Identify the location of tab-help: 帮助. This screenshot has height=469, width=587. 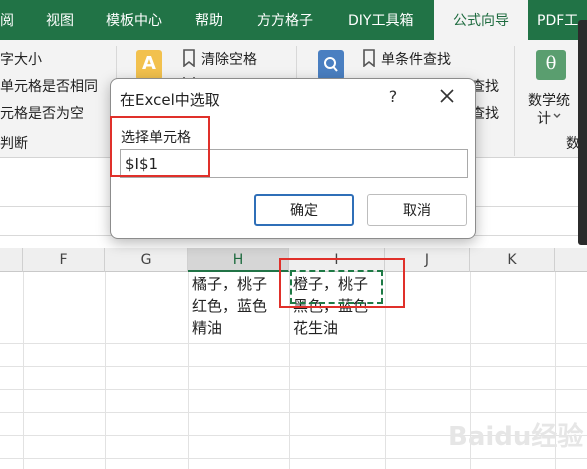
(209, 20).